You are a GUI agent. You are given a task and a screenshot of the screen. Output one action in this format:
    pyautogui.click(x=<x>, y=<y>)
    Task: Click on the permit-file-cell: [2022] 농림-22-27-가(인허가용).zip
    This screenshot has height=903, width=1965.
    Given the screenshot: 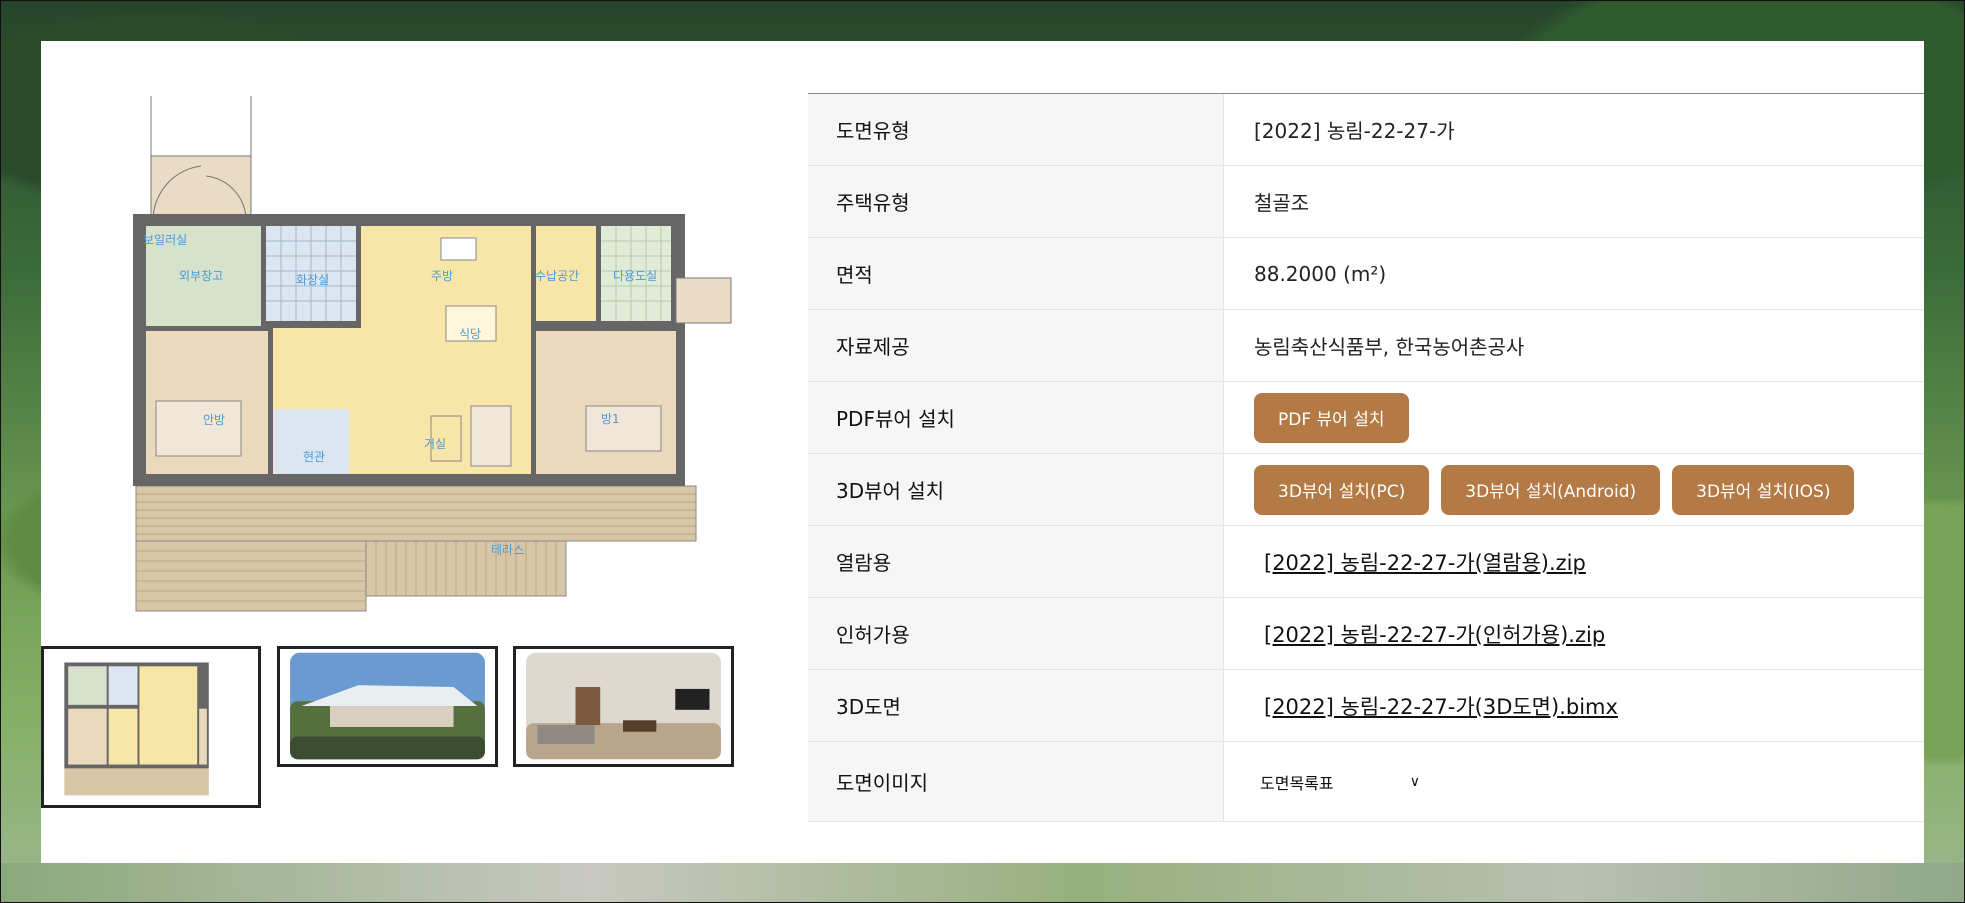 What is the action you would take?
    pyautogui.click(x=1574, y=633)
    